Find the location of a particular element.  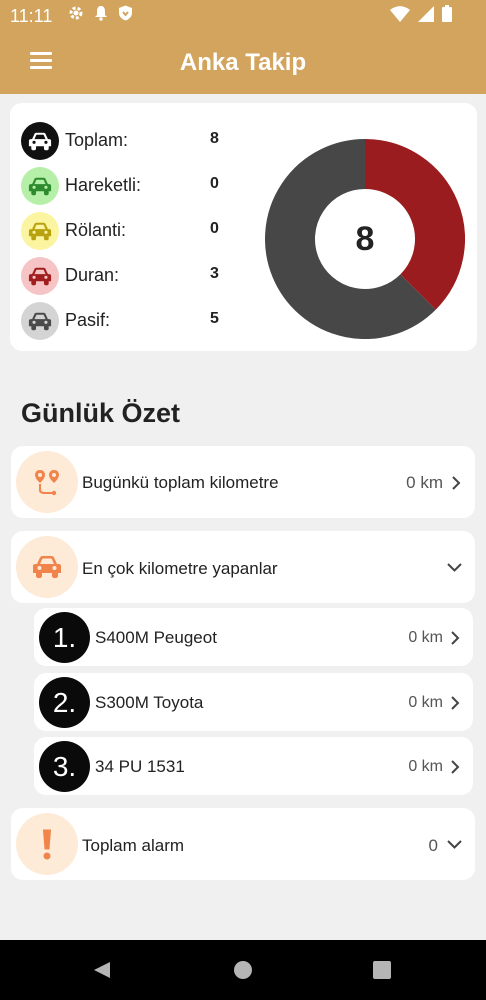

stat-row-duran: Duran: 3 is located at coordinates (131, 276).